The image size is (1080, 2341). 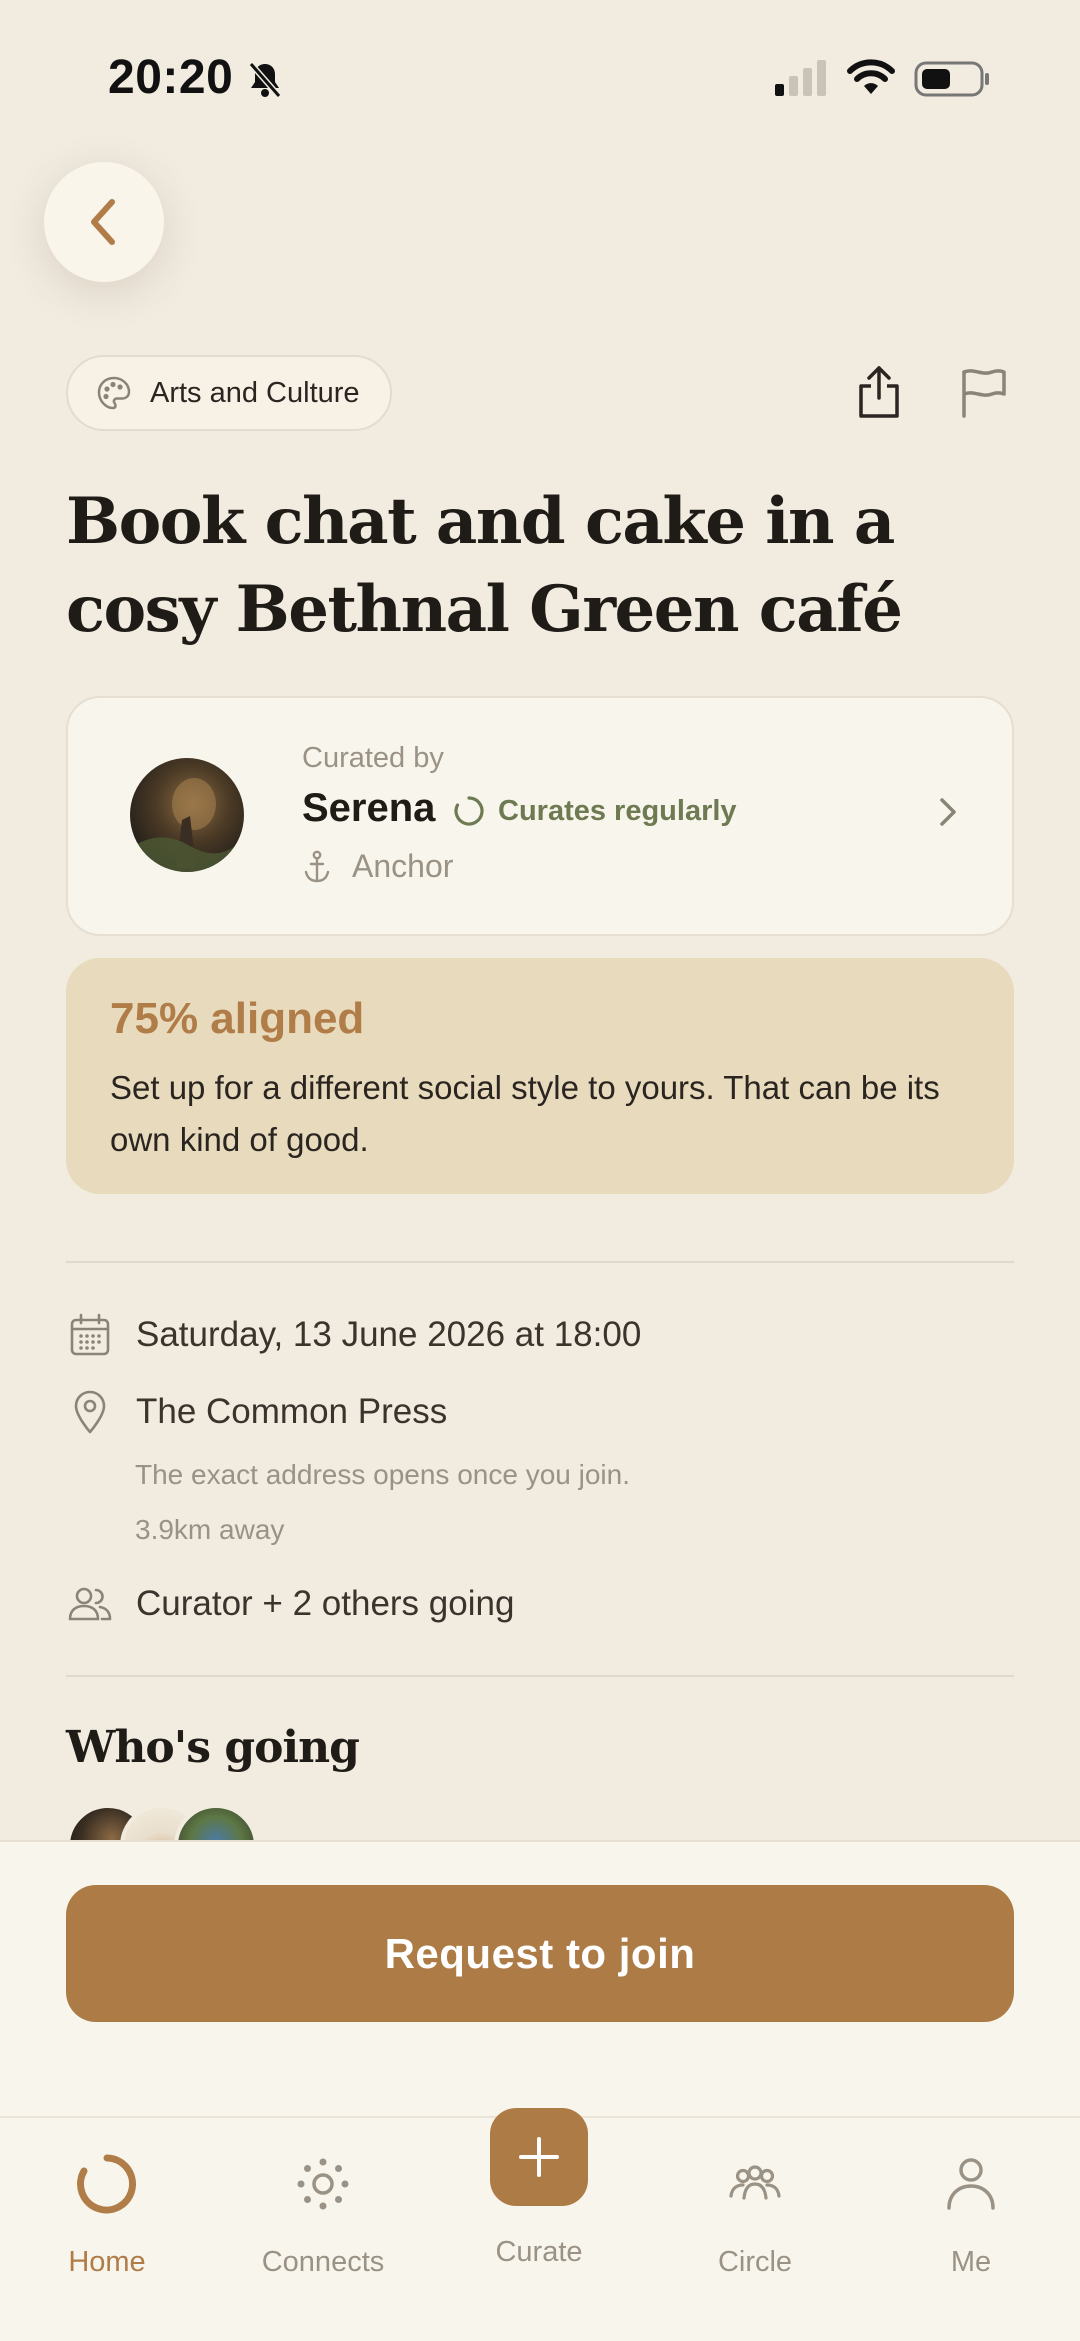 I want to click on chevron-left-icon, so click(x=103, y=222).